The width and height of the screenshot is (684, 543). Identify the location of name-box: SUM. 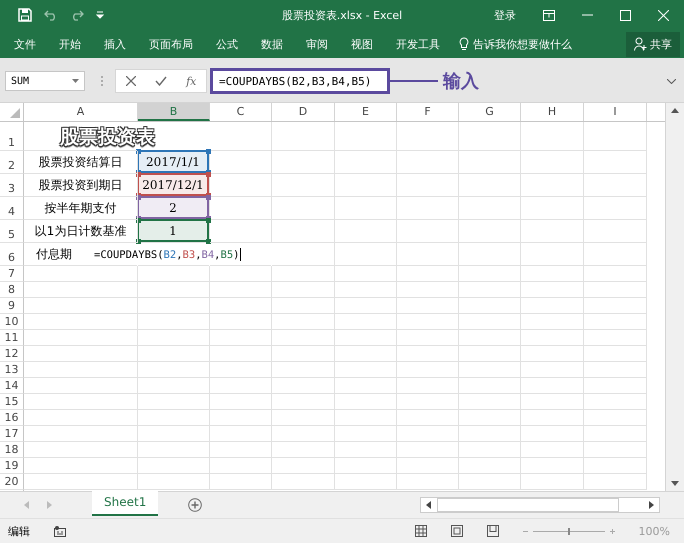
(45, 81).